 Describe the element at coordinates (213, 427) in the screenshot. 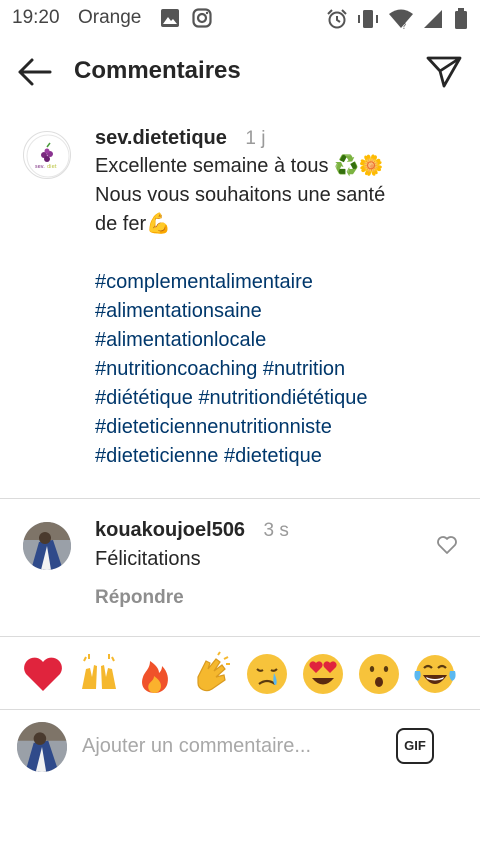

I see `hashtag-link: #dieteticiennenutritionniste` at that location.